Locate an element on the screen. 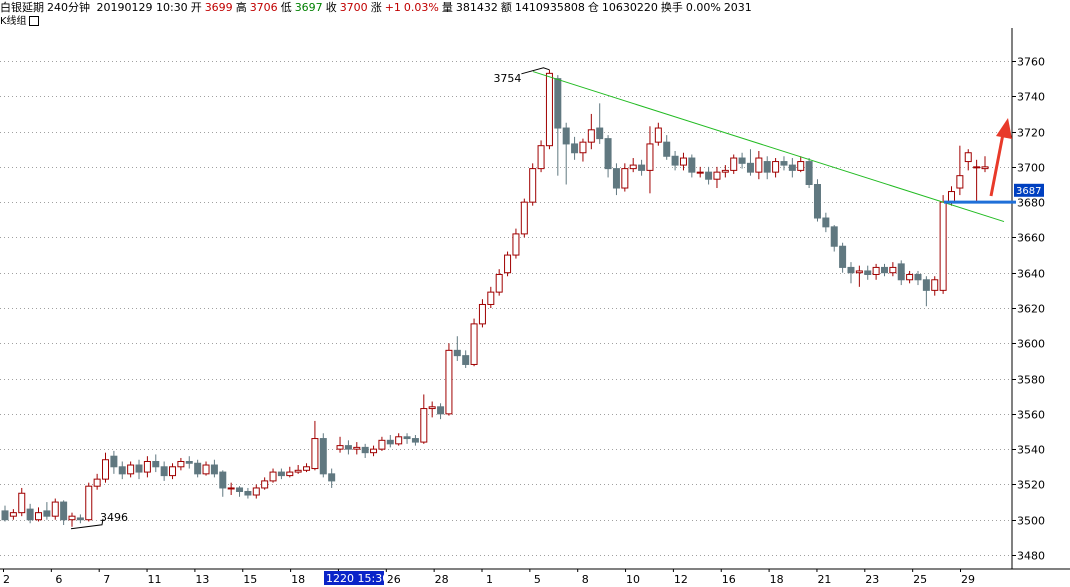 This screenshot has width=1070, height=587. x-tick-label: 16 is located at coordinates (729, 579).